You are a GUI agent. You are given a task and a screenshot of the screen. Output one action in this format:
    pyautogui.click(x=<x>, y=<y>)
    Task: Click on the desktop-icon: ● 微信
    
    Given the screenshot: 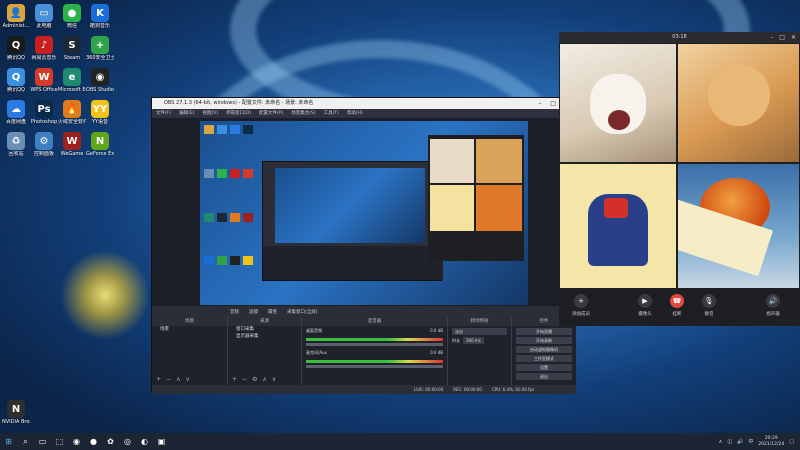 What is the action you would take?
    pyautogui.click(x=72, y=16)
    